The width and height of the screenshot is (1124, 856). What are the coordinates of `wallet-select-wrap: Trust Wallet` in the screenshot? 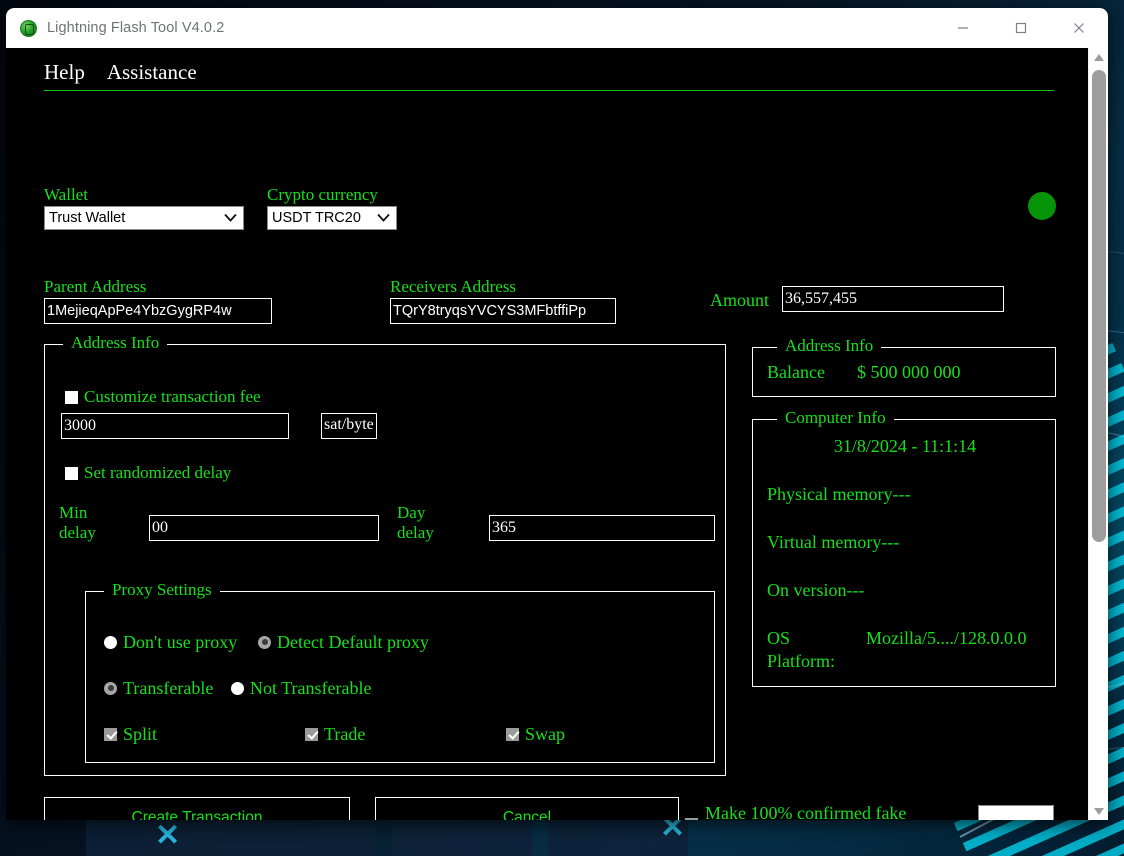 It's located at (144, 218).